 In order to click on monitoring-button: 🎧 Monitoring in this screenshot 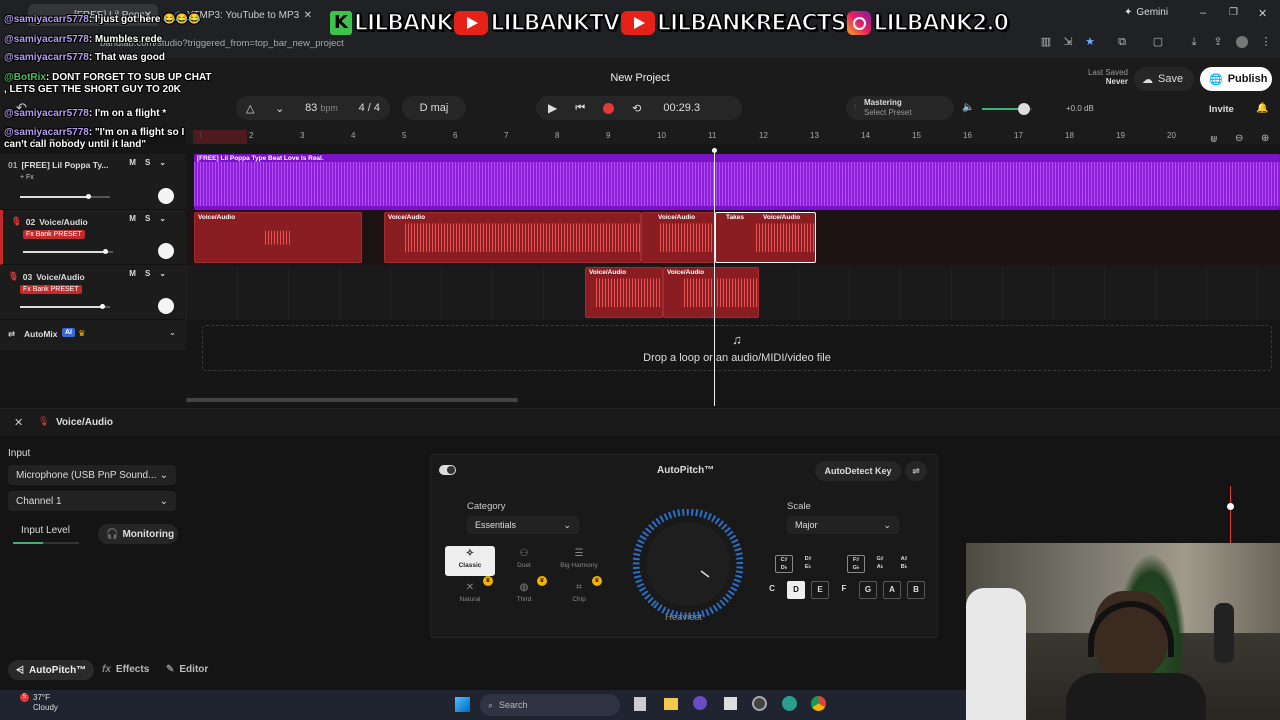, I will do `click(138, 534)`.